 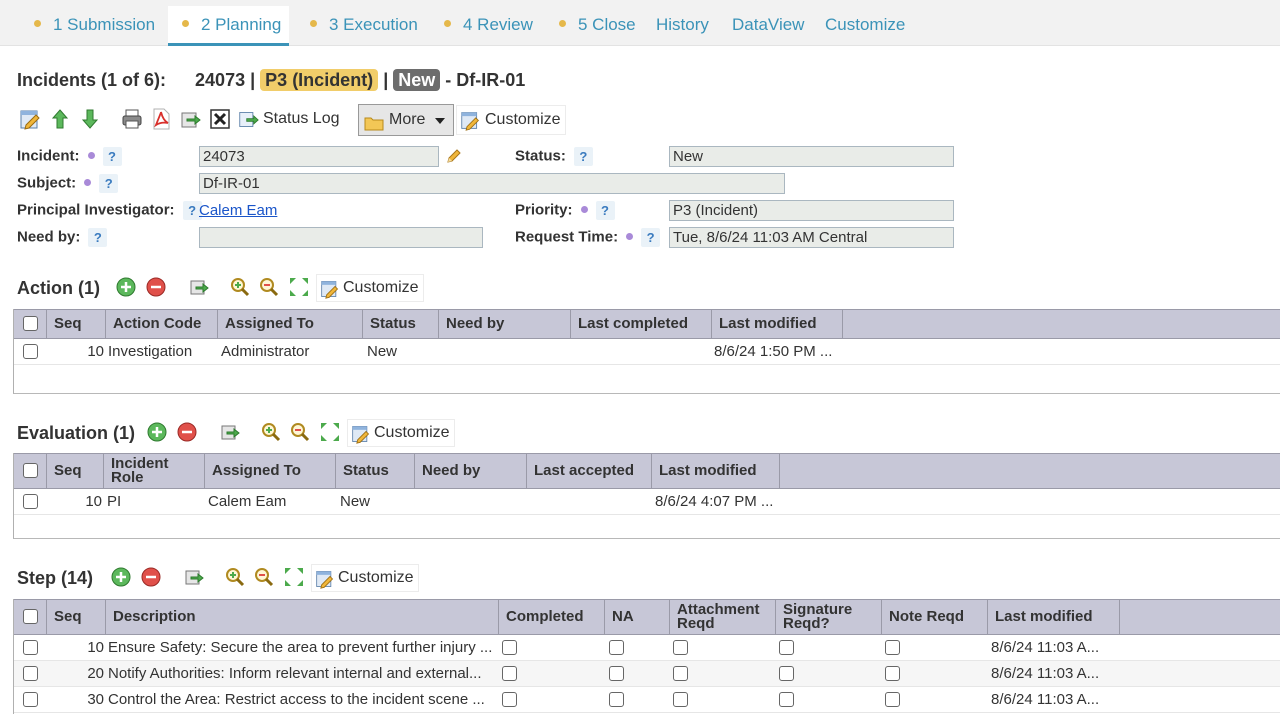 I want to click on evaluation-customize-button: Customize, so click(x=401, y=433).